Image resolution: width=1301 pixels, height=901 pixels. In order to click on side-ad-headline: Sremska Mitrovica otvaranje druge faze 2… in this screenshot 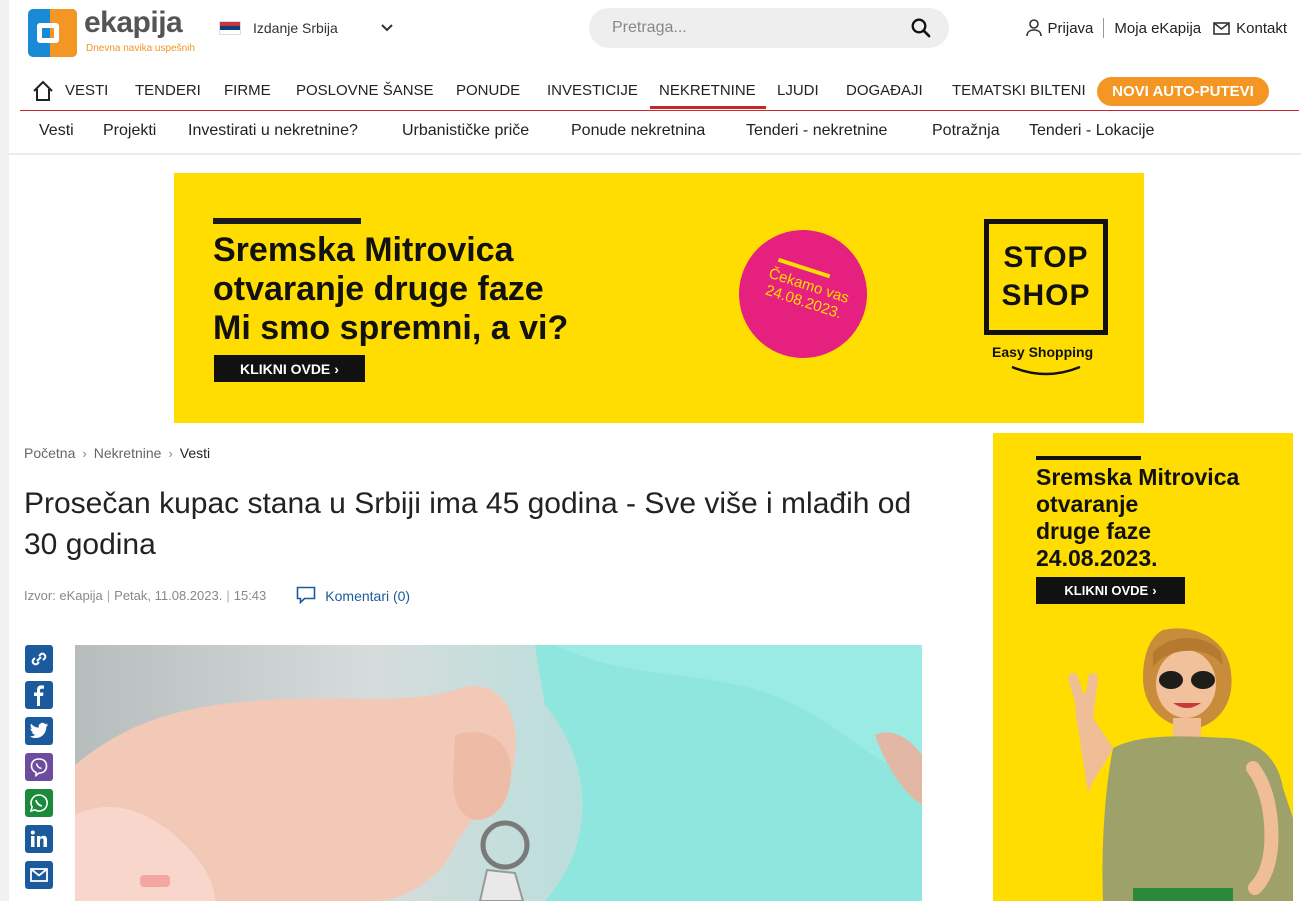, I will do `click(1137, 518)`.